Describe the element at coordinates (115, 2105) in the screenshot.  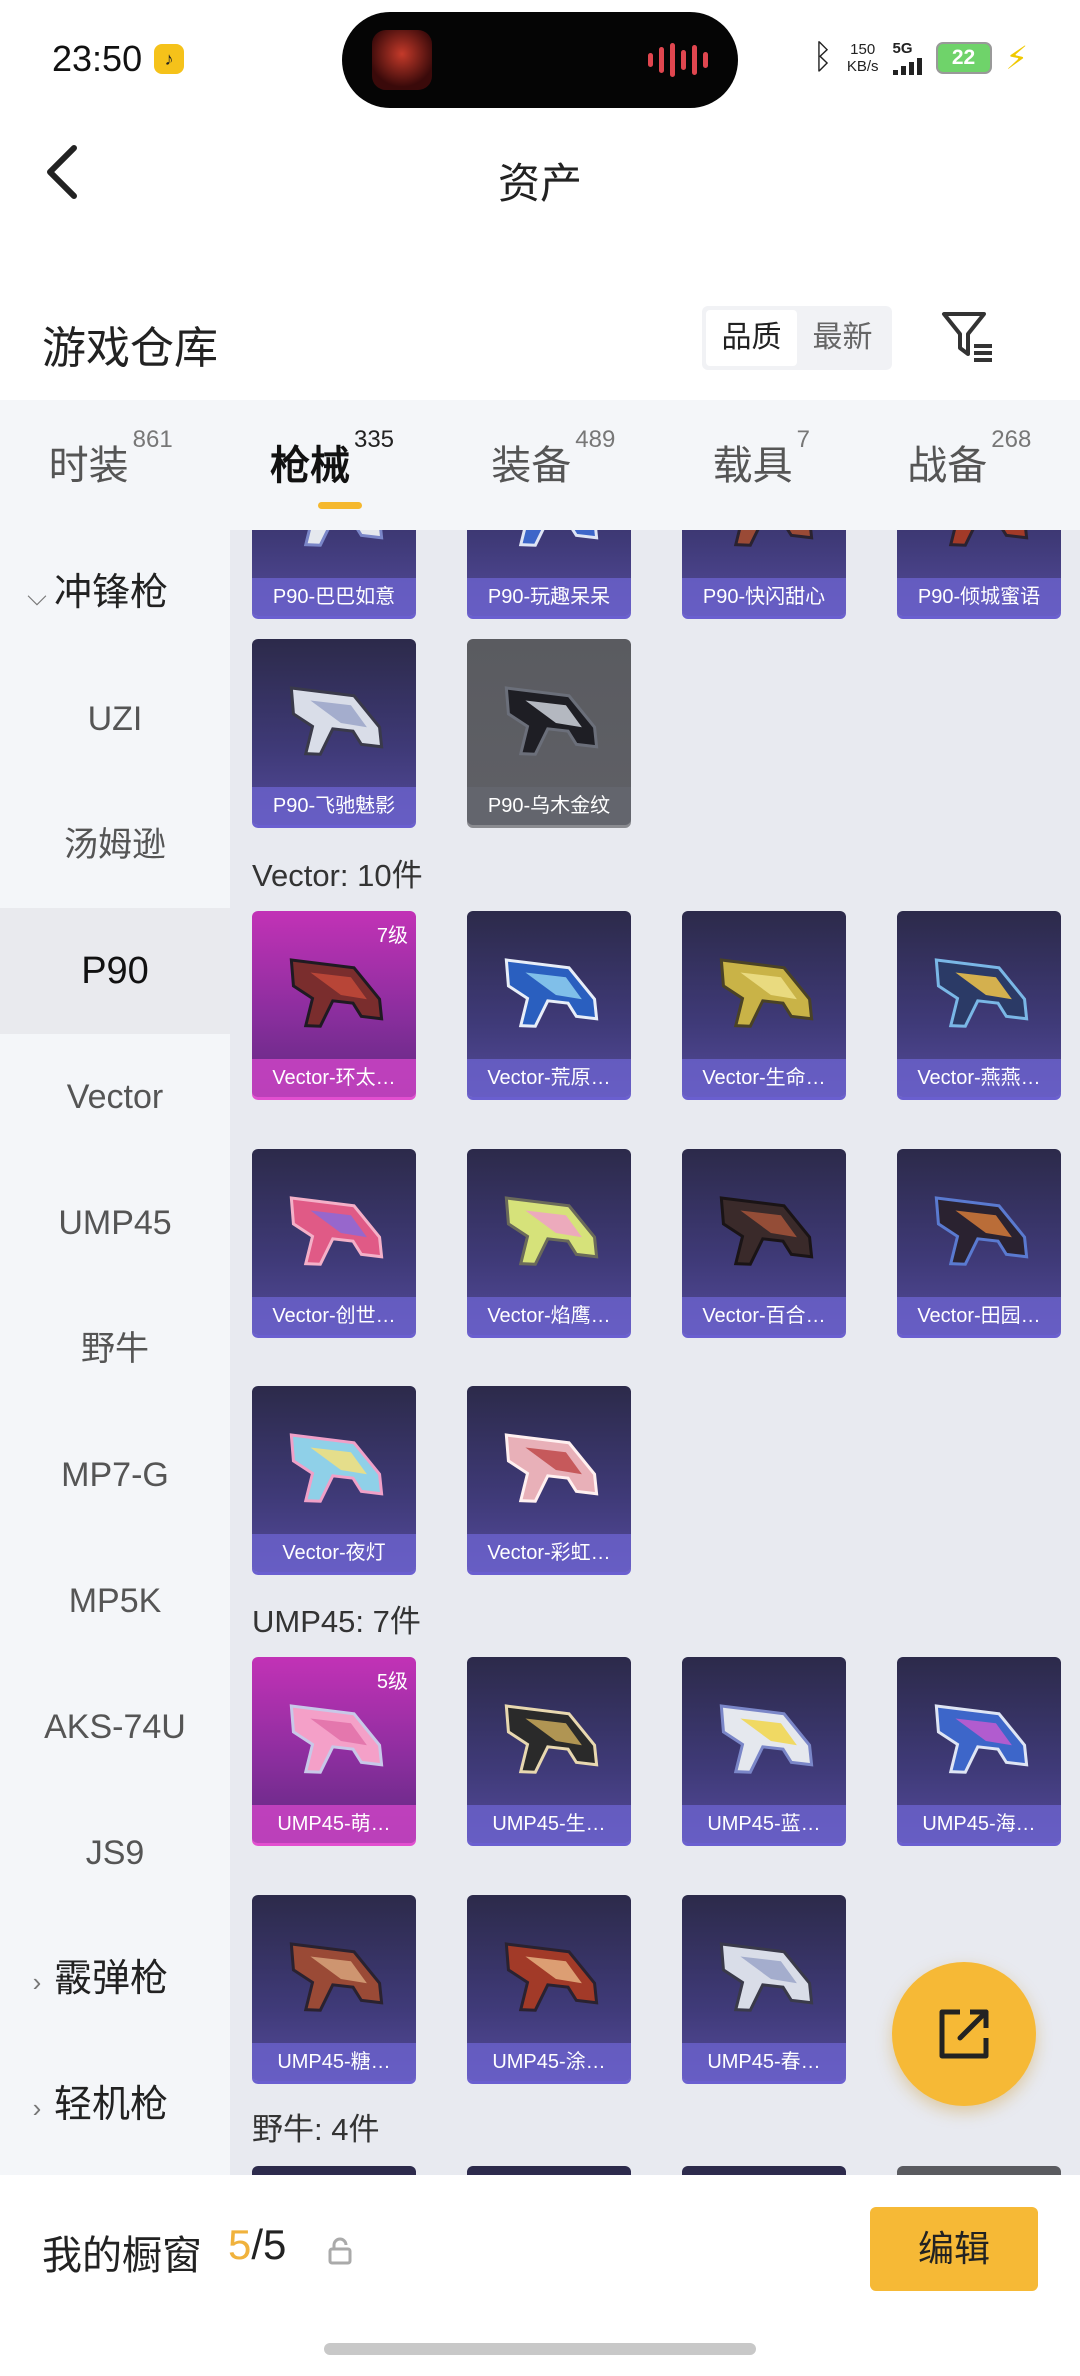
I see `sidebar-group-lmg: › 轻机枪` at that location.